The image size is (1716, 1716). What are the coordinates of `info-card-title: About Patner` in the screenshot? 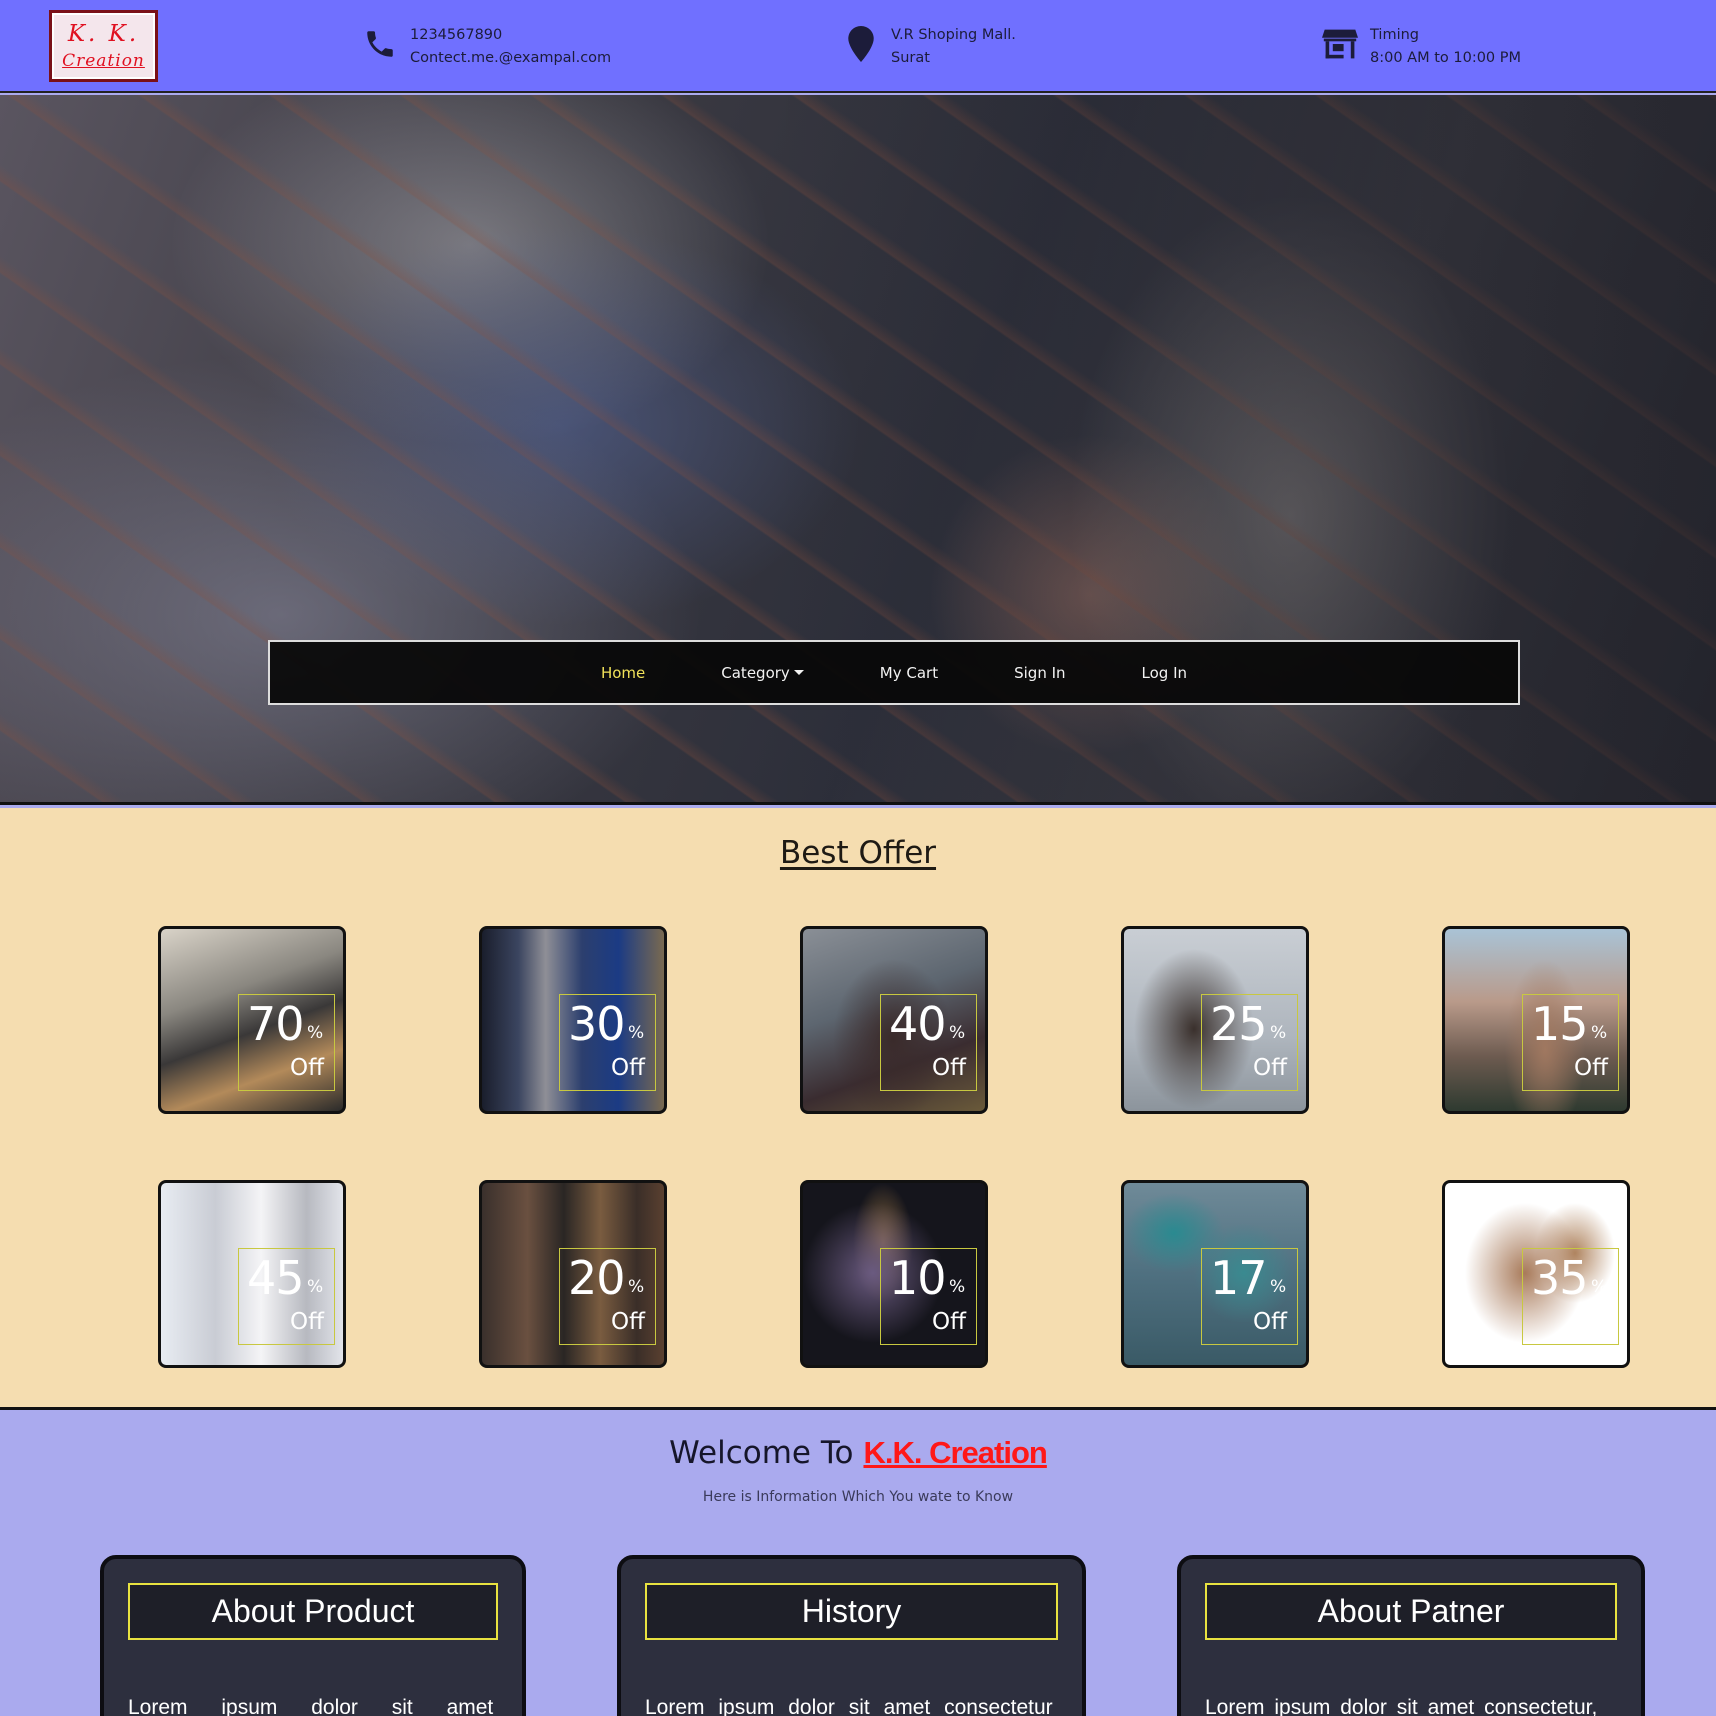 It's located at (1411, 1611).